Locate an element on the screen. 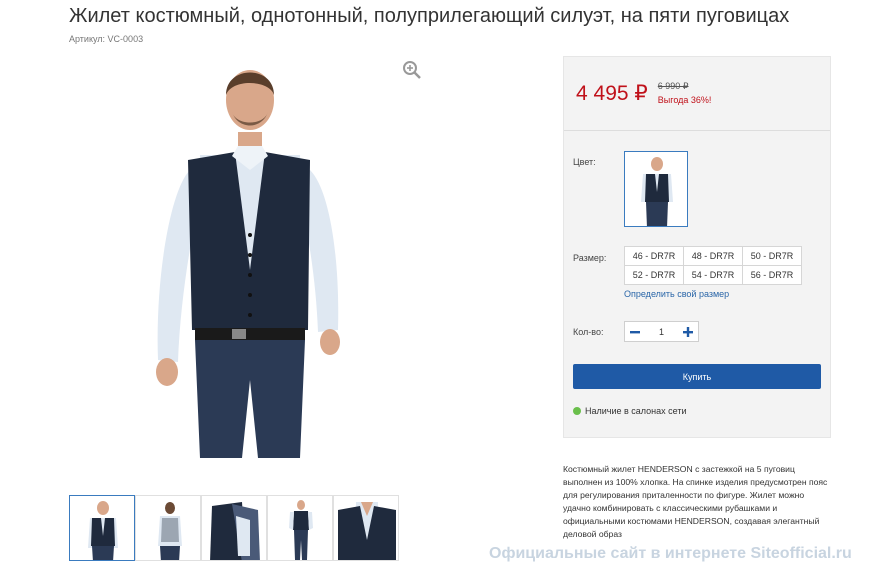  size-option: 56 - DR7R is located at coordinates (772, 275).